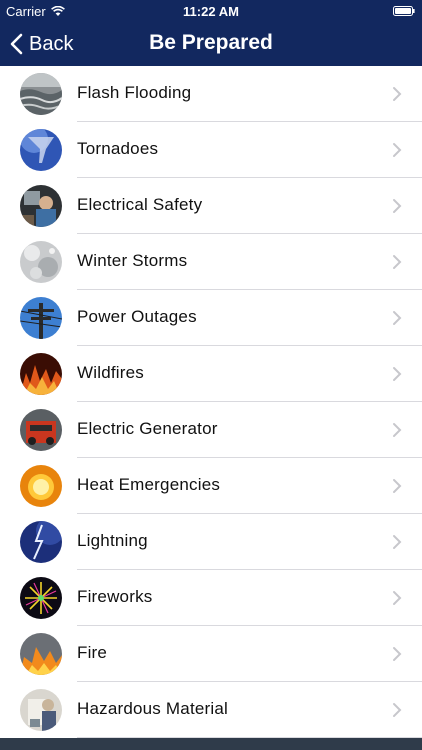 The image size is (422, 750). I want to click on winter-storm-photo-icon, so click(41, 262).